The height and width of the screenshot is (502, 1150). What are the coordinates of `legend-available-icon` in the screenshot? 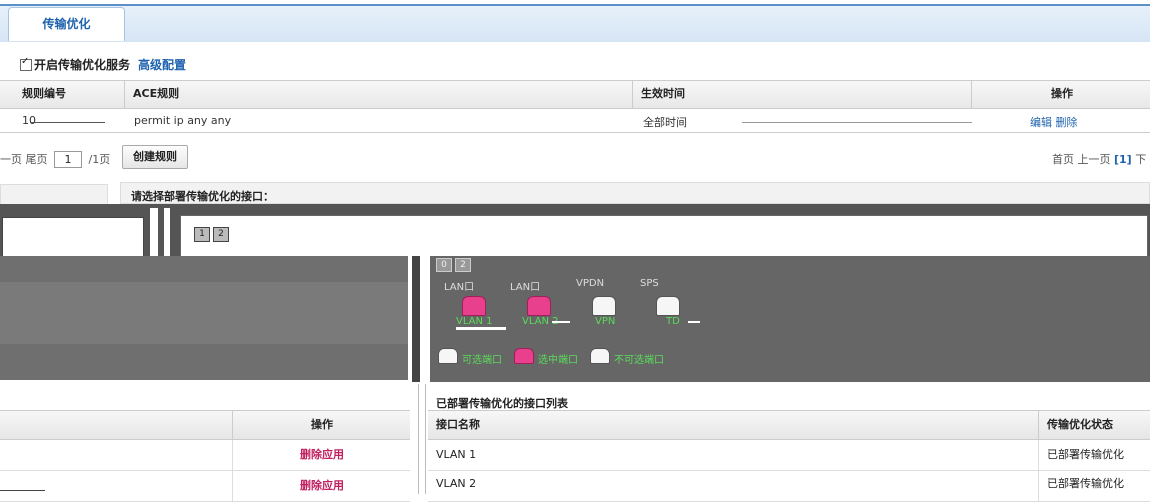 It's located at (448, 356).